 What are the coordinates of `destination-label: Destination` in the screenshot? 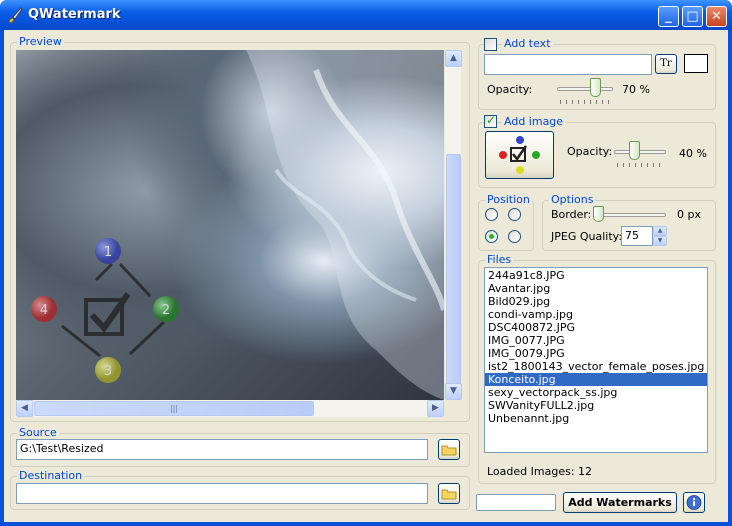 It's located at (51, 475).